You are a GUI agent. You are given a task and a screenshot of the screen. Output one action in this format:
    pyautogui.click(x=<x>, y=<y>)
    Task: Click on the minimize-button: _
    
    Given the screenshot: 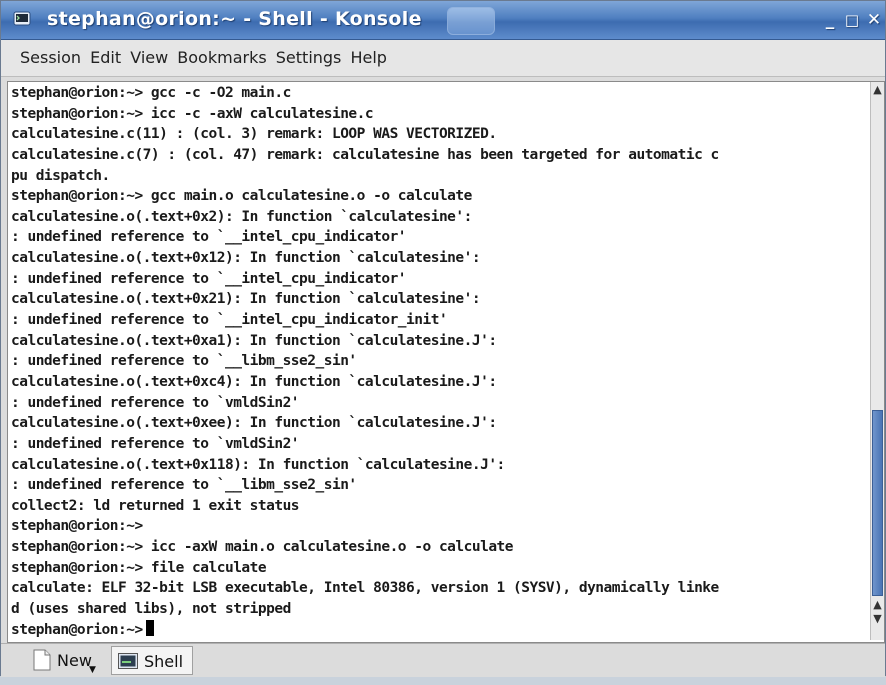 What is the action you would take?
    pyautogui.click(x=830, y=20)
    